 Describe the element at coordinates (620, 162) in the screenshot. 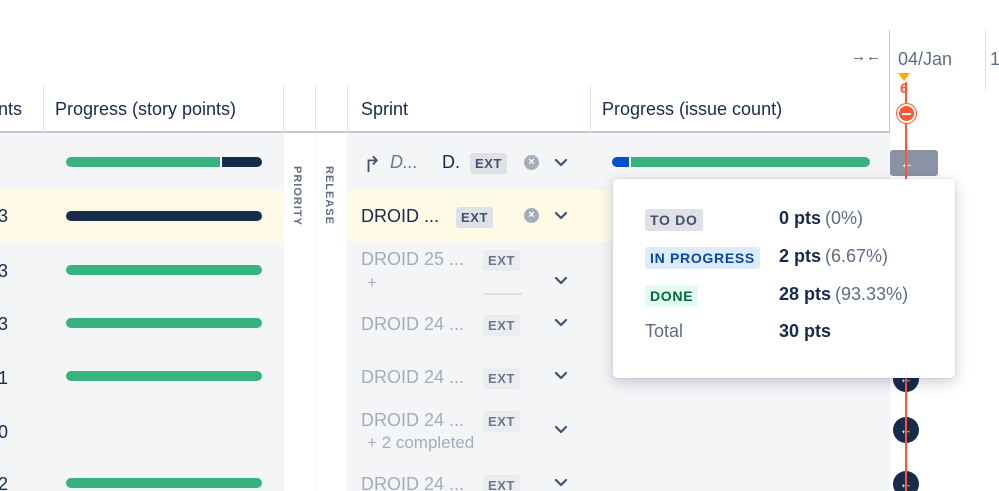

I see `bar-segment-in-progress` at that location.